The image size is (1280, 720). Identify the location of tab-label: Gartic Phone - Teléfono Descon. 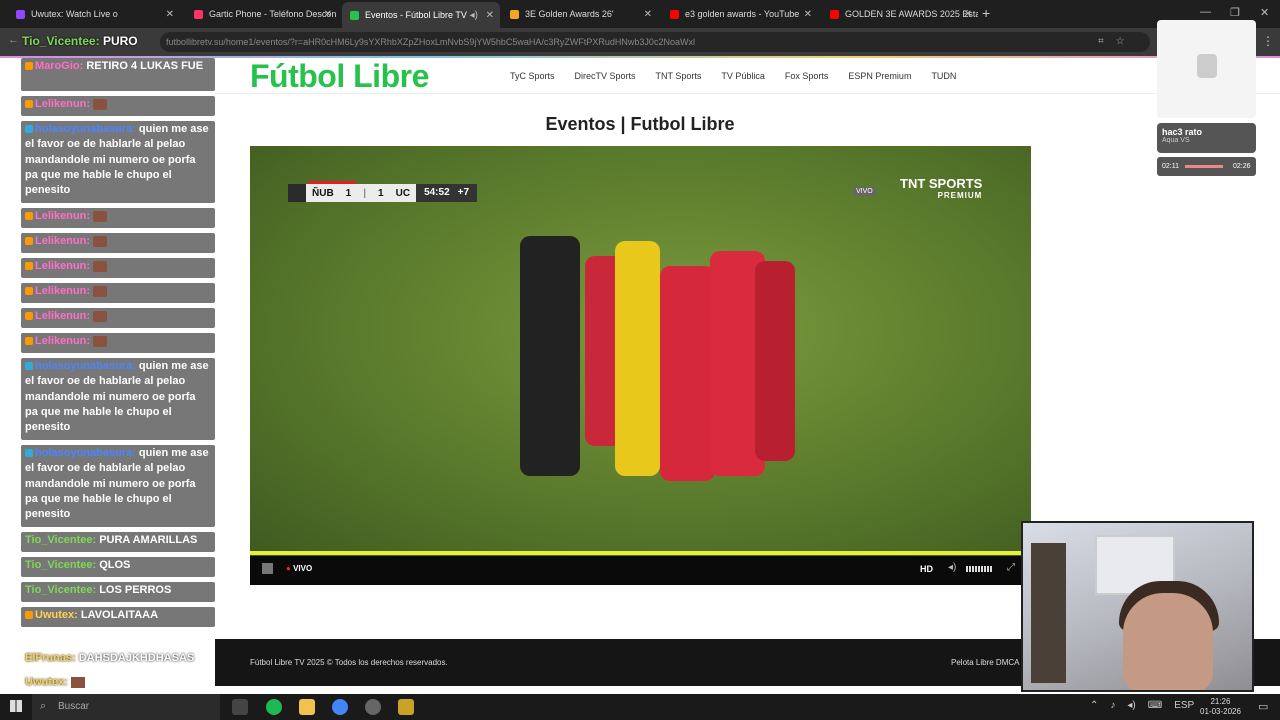
(273, 14).